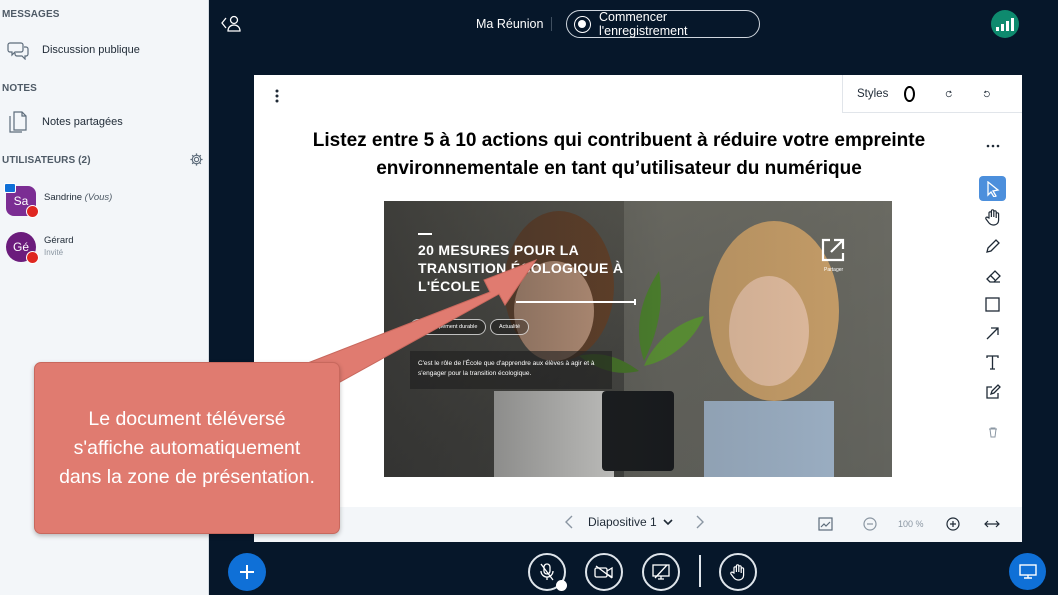  Describe the element at coordinates (31, 14) in the screenshot. I see `messages-section-title: MESSAGES` at that location.